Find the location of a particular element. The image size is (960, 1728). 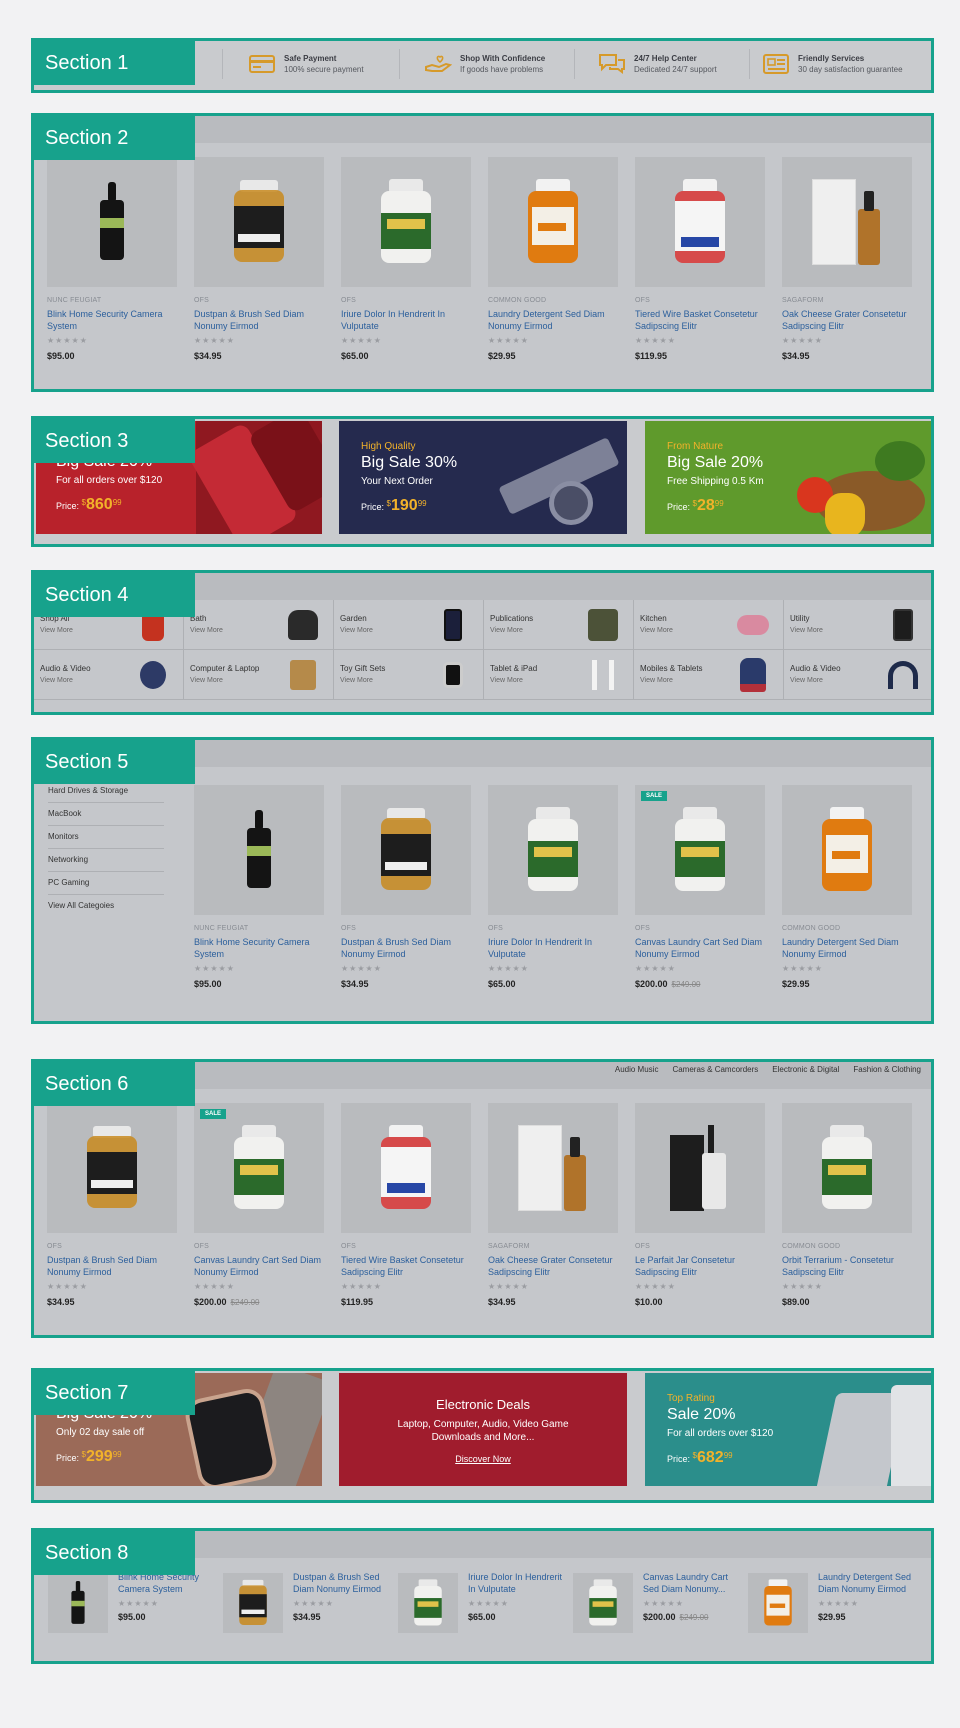

category-tile: Bath View More is located at coordinates (259, 625).